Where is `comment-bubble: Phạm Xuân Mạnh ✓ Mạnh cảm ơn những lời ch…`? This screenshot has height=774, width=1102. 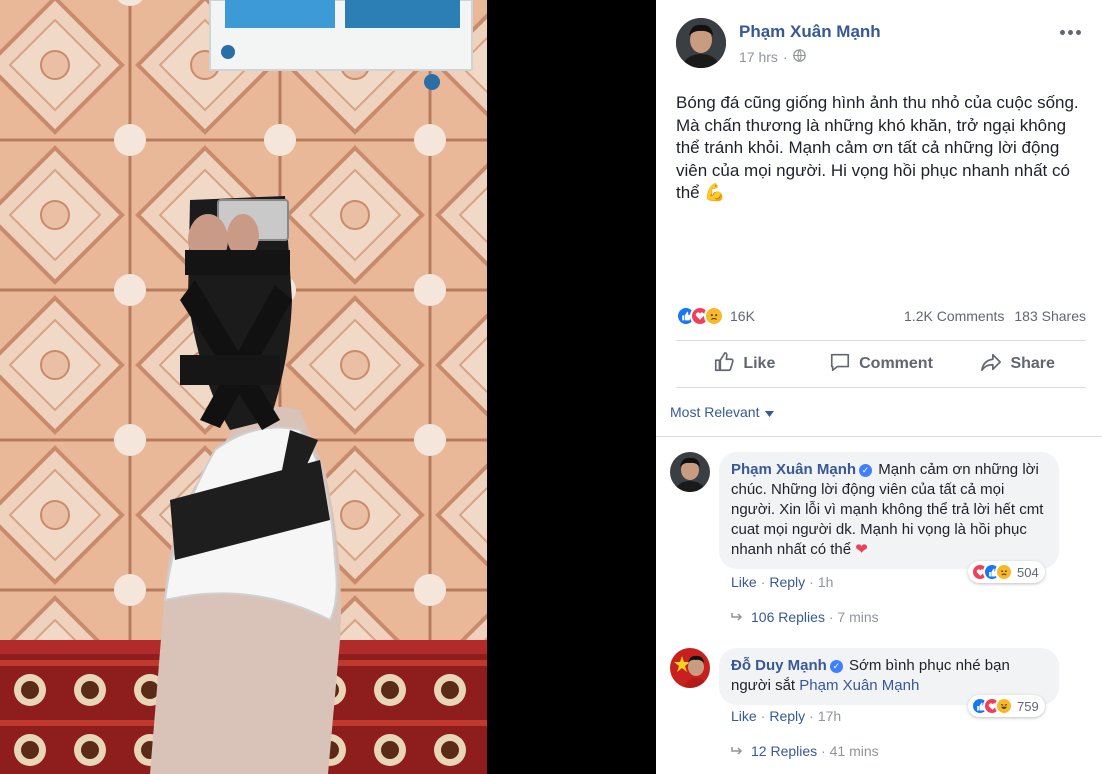
comment-bubble: Phạm Xuân Mạnh ✓ Mạnh cảm ơn những lời ch… is located at coordinates (889, 510).